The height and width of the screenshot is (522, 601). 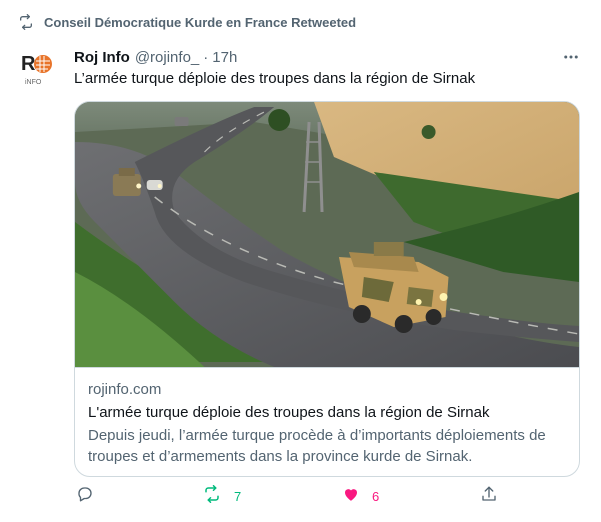 What do you see at coordinates (224, 57) in the screenshot?
I see `tweet-time: 17h` at bounding box center [224, 57].